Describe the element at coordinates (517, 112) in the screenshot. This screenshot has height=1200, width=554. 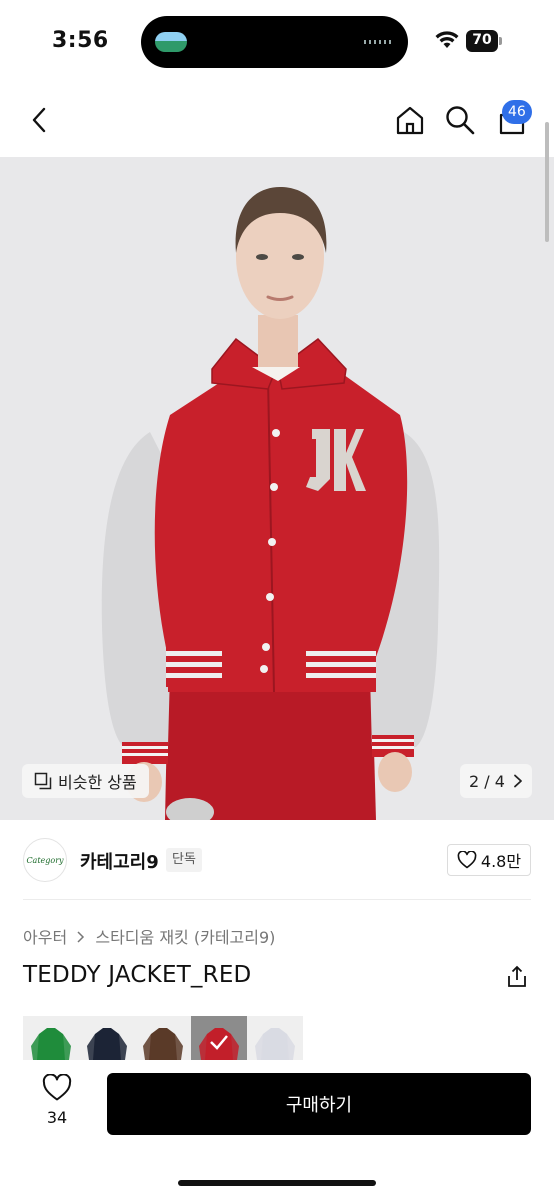
I see `cart-count-badge: 46` at that location.